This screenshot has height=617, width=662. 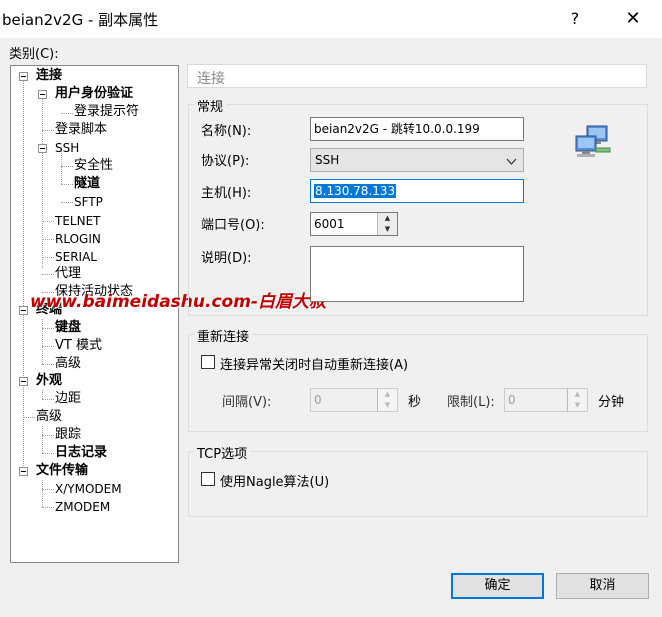 What do you see at coordinates (233, 225) in the screenshot?
I see `port-label: 端口号(O):` at bounding box center [233, 225].